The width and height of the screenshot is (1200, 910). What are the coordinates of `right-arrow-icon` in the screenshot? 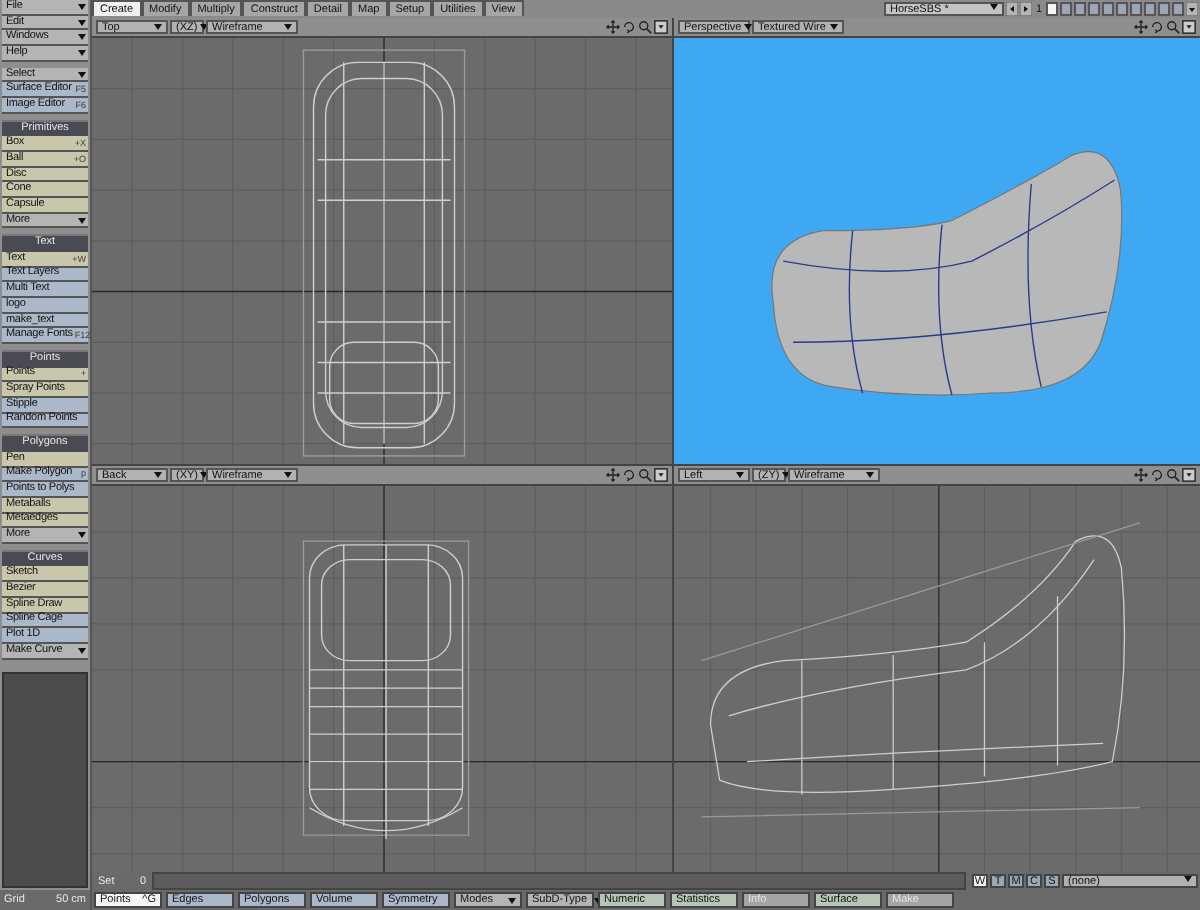 It's located at (1026, 9).